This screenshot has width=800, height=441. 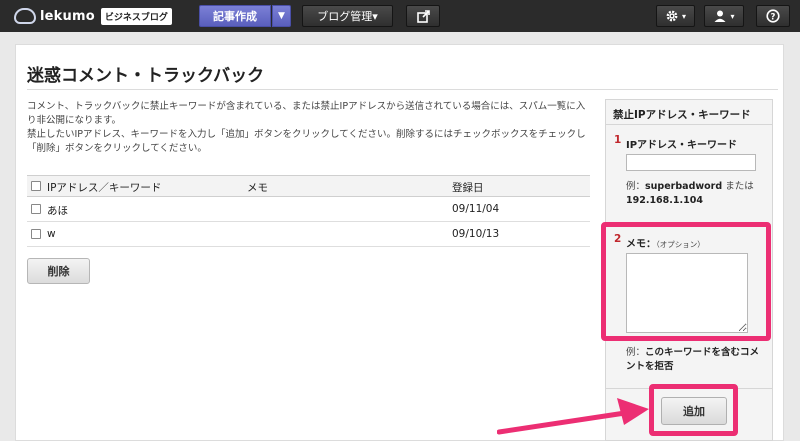 I want to click on pointer-arrow-icon, so click(x=573, y=416).